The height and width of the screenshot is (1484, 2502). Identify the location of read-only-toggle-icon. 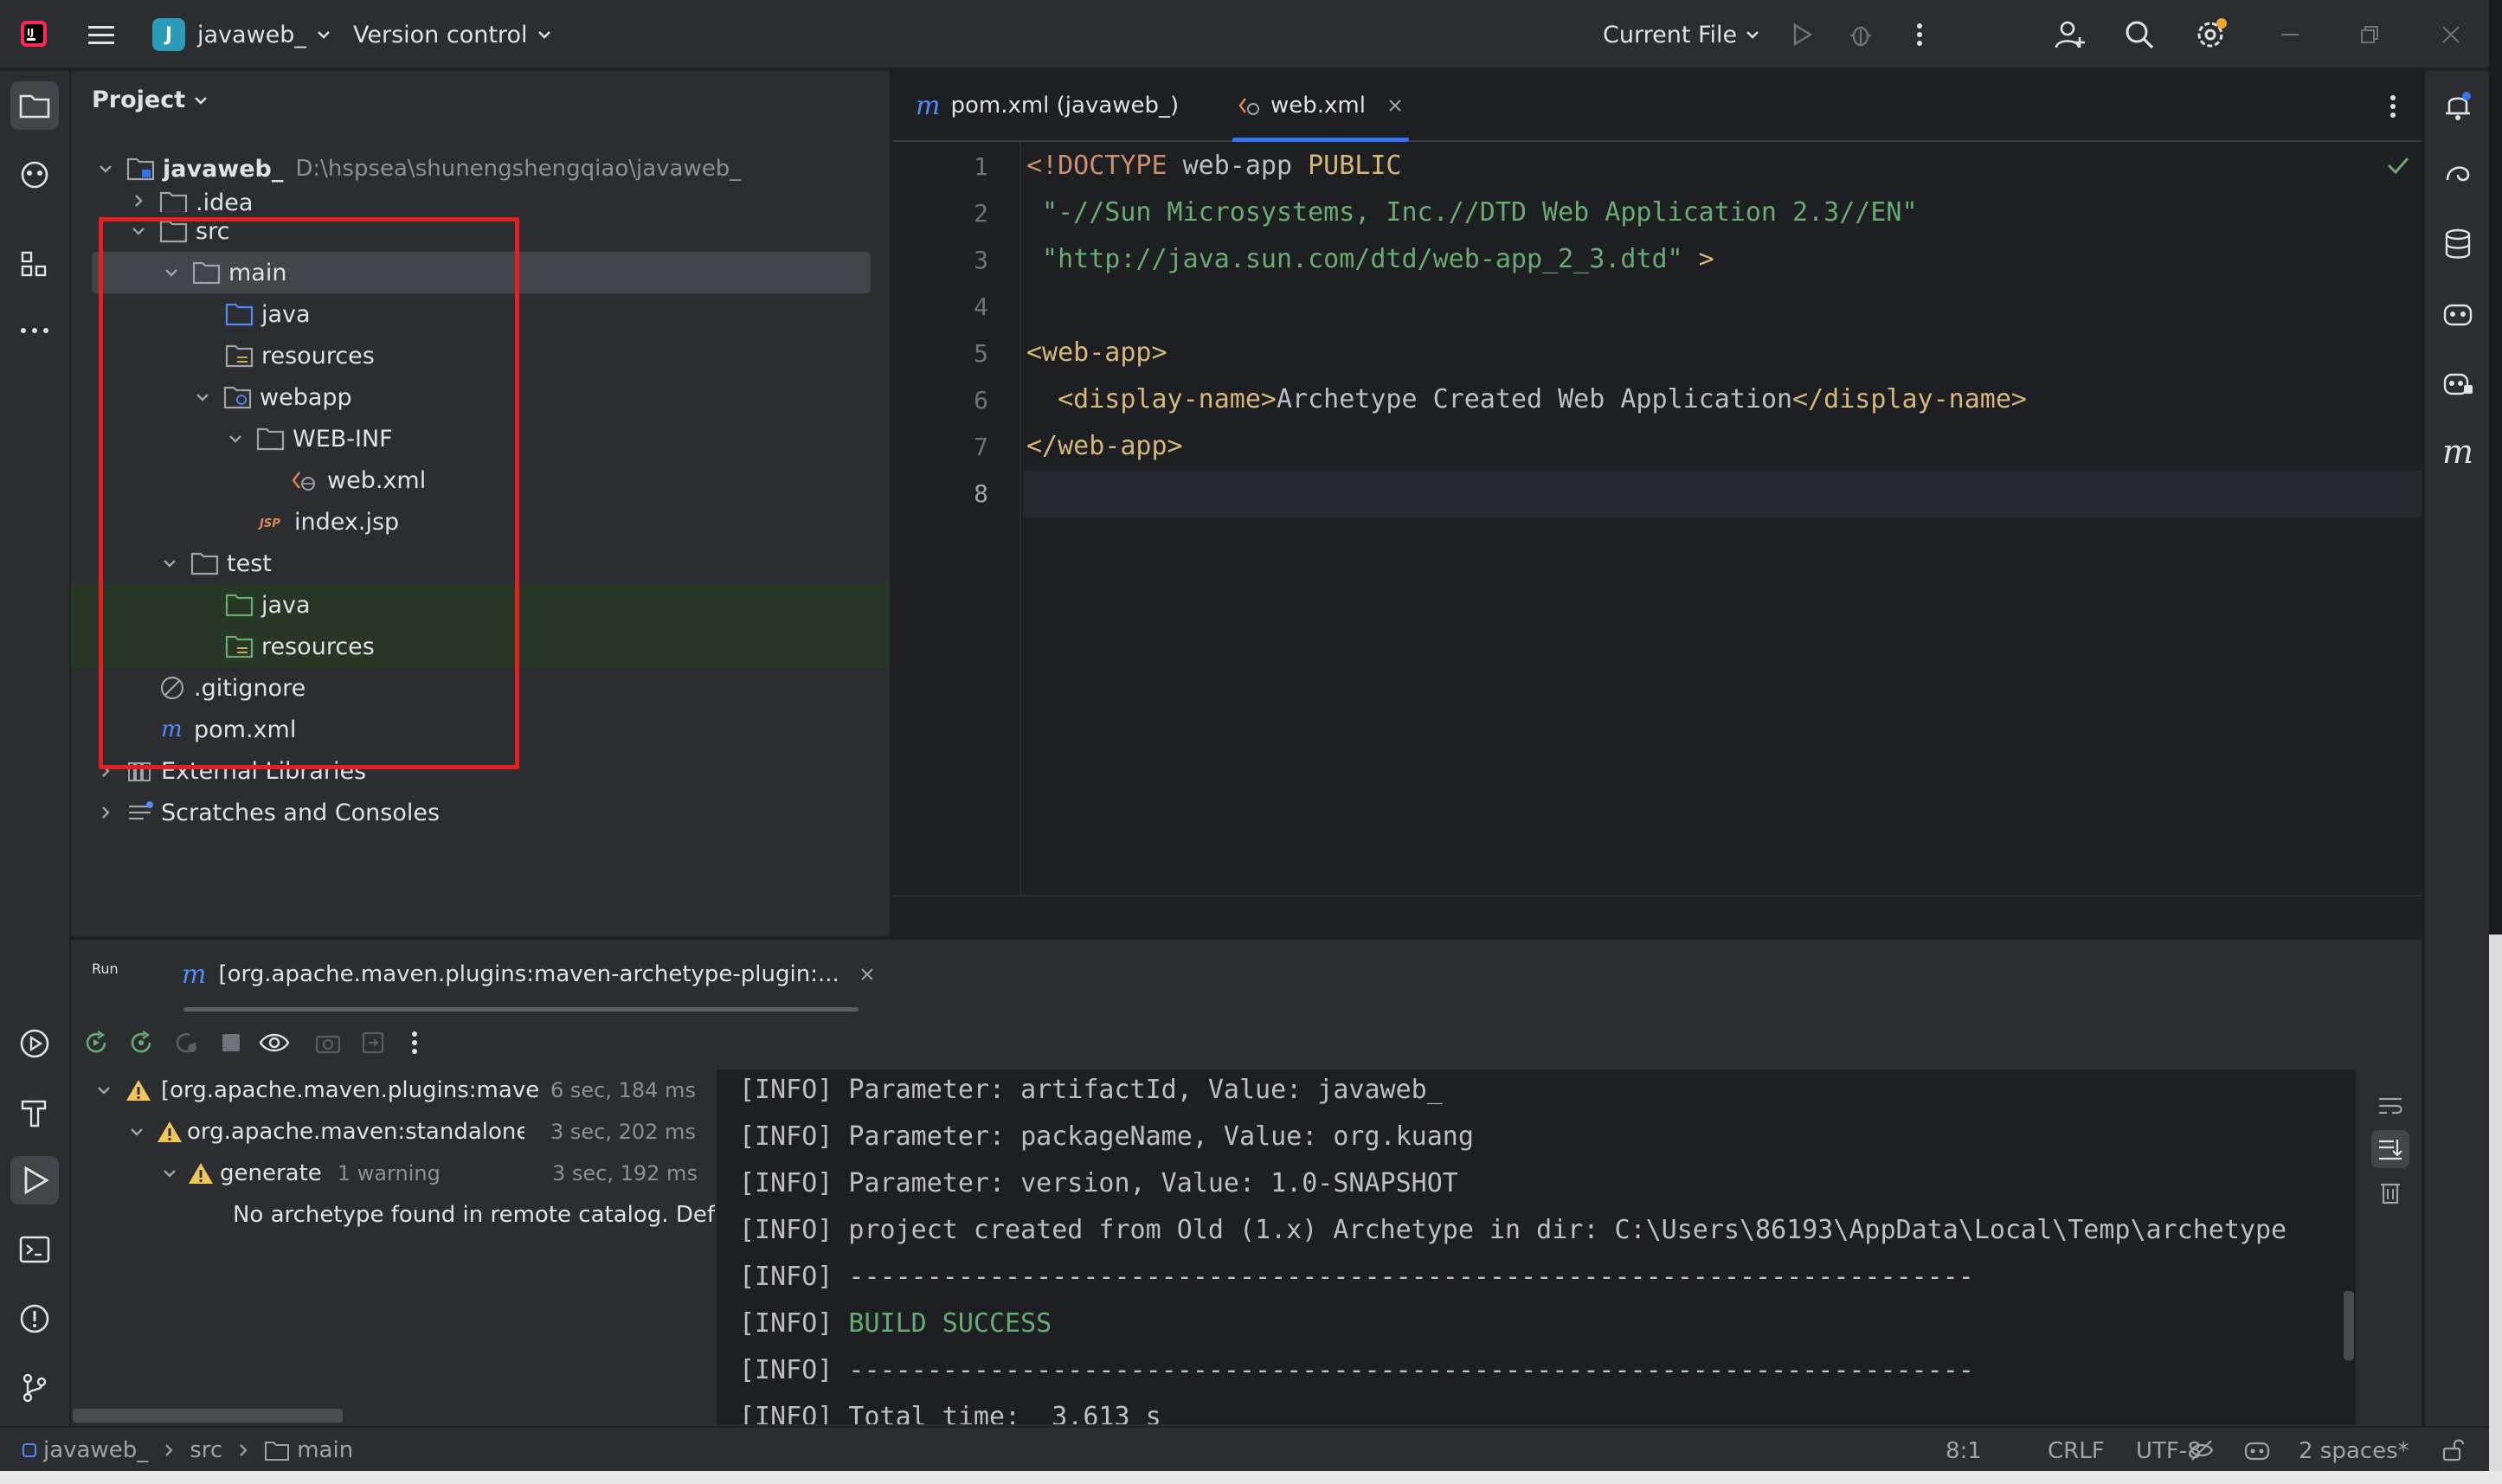
(2452, 1451).